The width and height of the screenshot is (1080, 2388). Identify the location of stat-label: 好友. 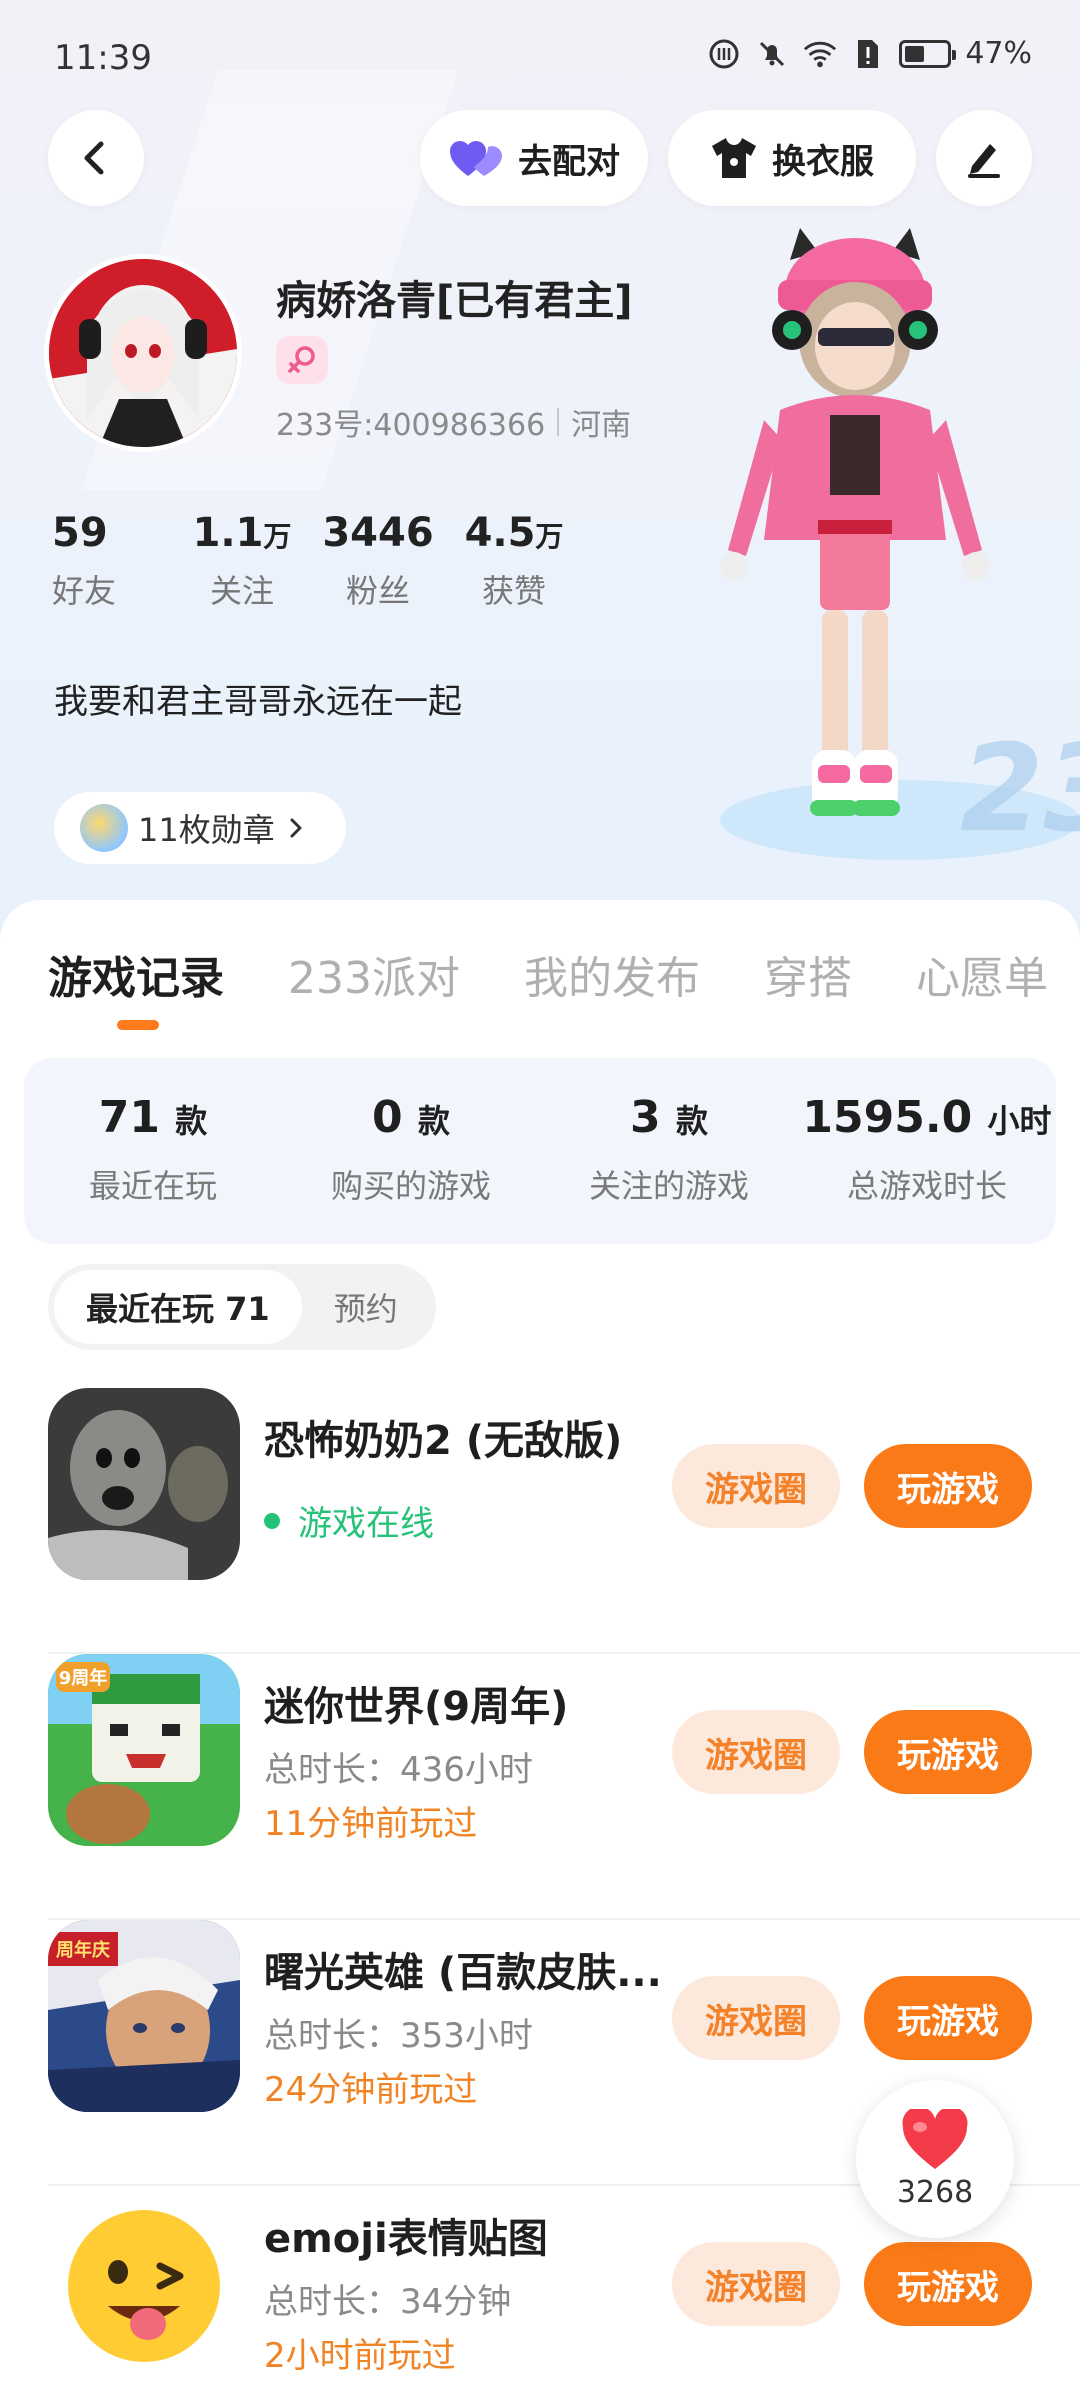
(84, 591).